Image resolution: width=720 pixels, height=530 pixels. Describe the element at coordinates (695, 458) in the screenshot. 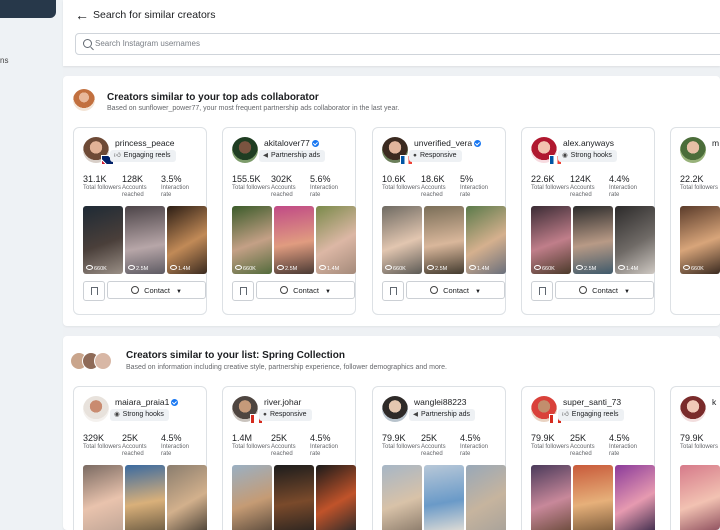

I see `creator-card: k 79.9K Total followers` at that location.